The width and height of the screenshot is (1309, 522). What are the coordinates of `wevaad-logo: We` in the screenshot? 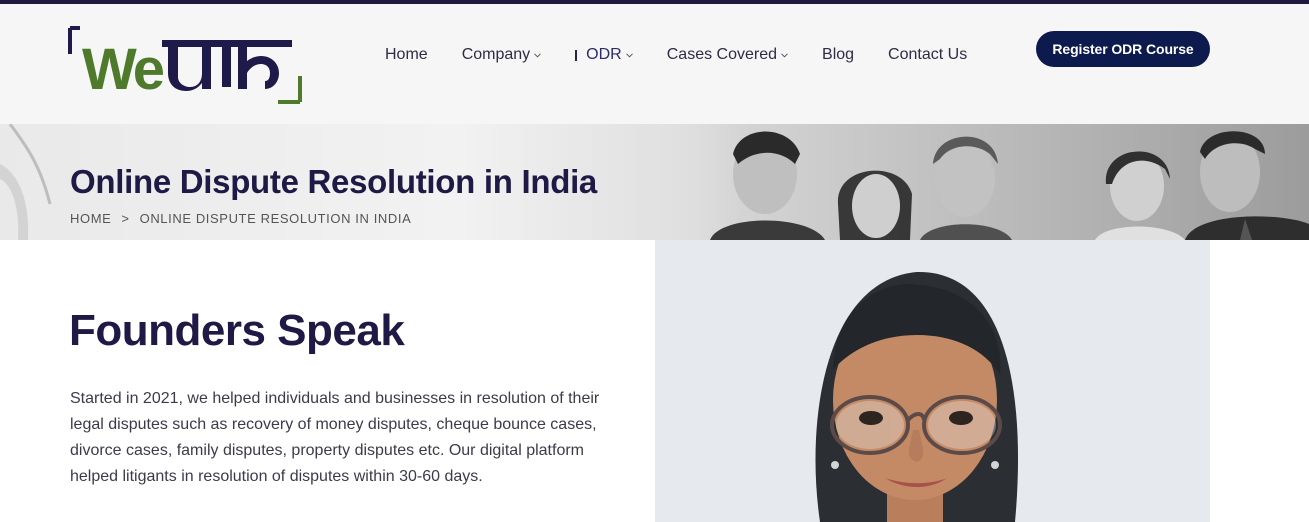 It's located at (185, 65).